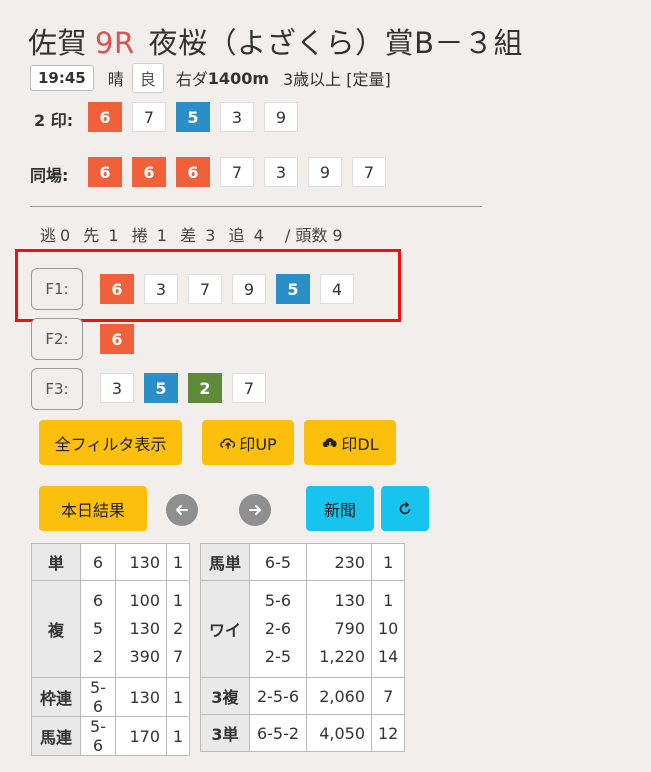 Image resolution: width=651 pixels, height=772 pixels. What do you see at coordinates (56, 629) in the screenshot?
I see `bet-type-label: 複` at bounding box center [56, 629].